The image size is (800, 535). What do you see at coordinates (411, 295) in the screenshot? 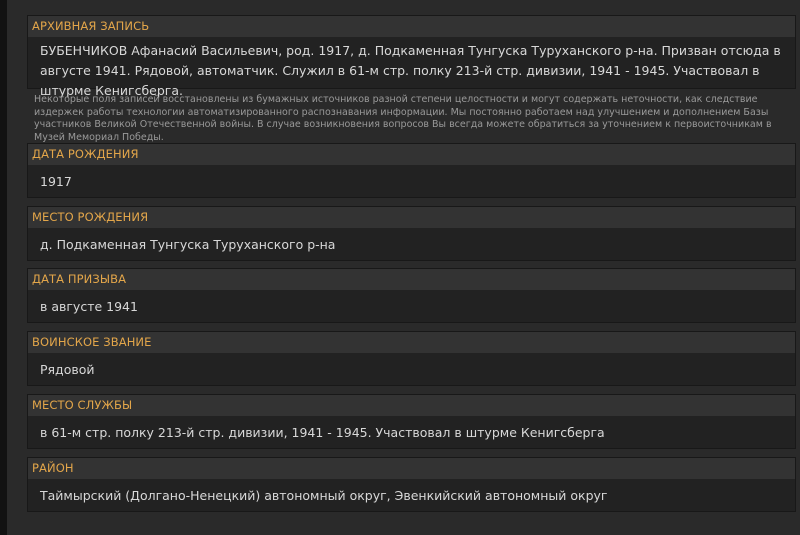
I see `field-conscription-date: ДАТА ПРИЗЫВА в августе 1941` at bounding box center [411, 295].